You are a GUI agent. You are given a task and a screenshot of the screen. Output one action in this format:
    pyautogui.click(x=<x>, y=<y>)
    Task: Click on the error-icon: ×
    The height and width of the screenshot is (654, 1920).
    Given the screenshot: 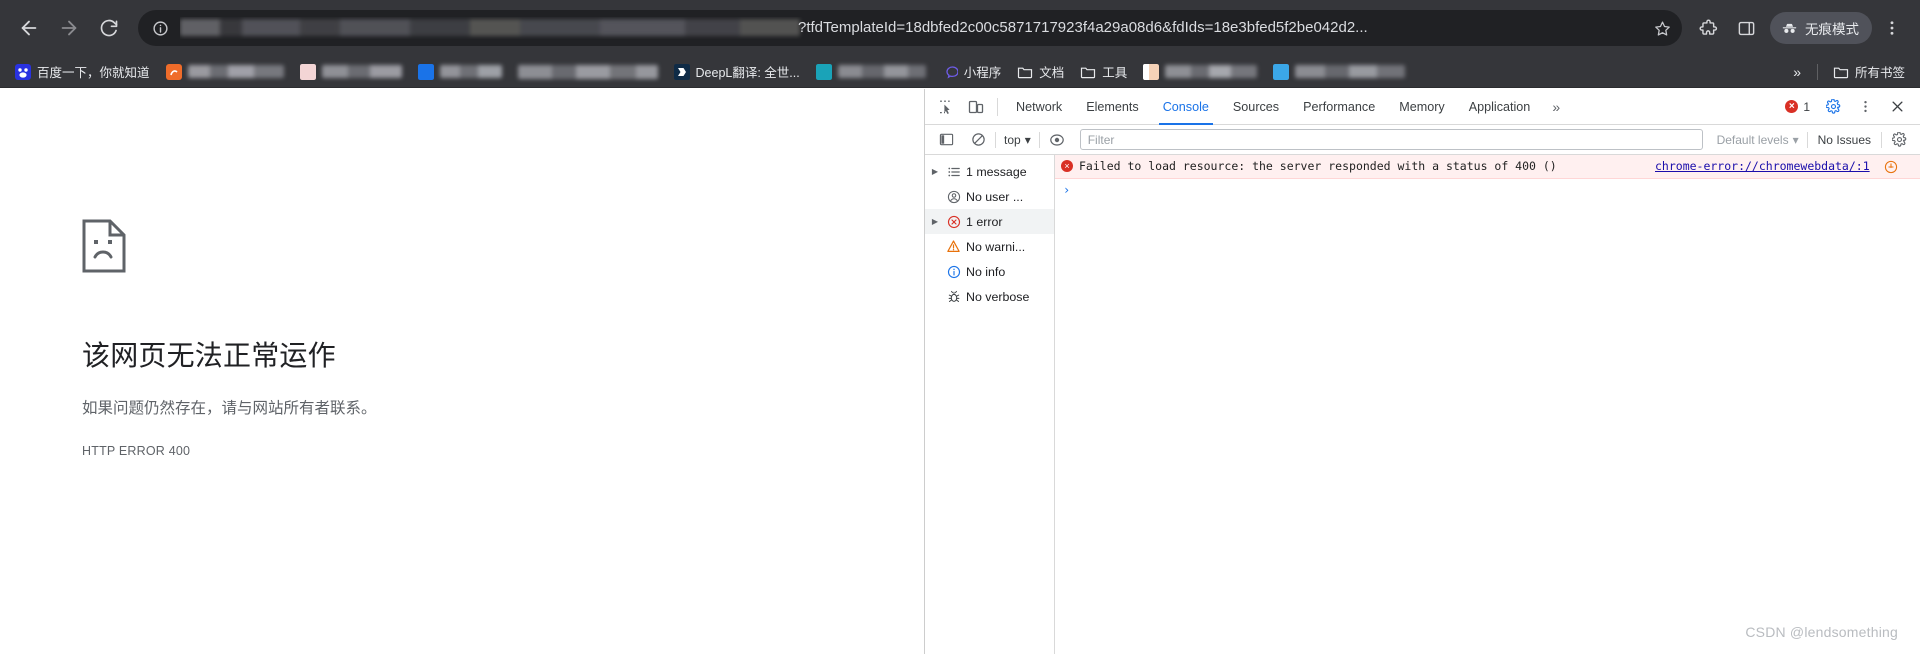 What is the action you would take?
    pyautogui.click(x=1067, y=166)
    